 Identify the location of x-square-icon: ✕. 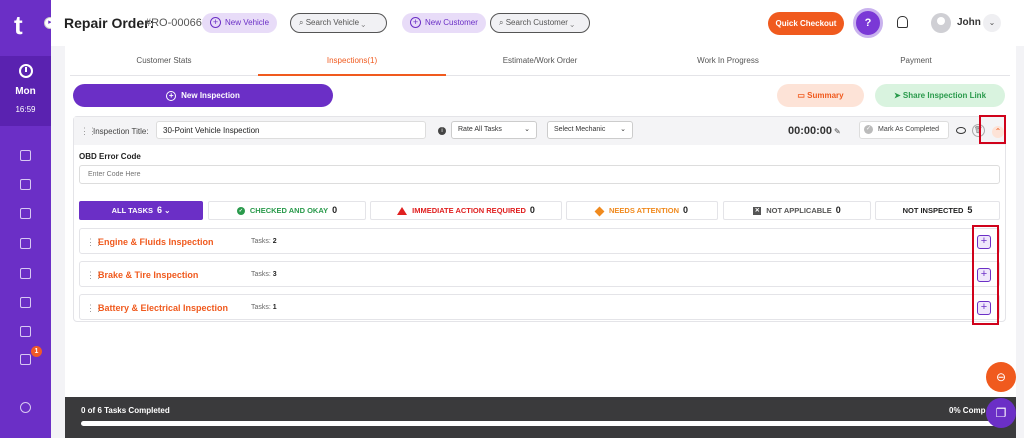
(757, 211).